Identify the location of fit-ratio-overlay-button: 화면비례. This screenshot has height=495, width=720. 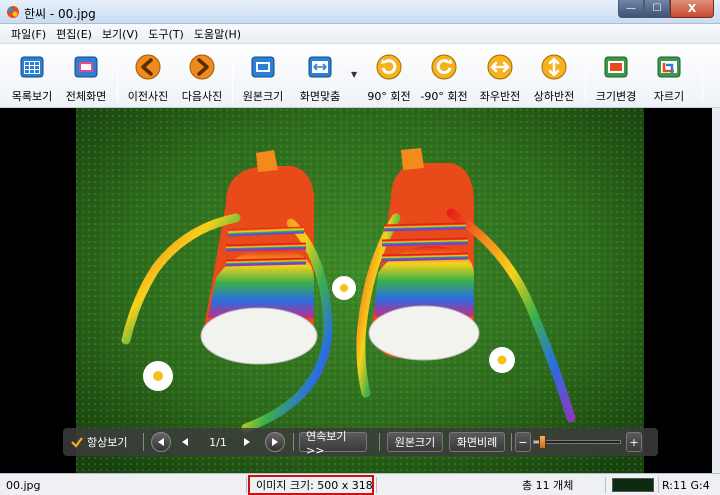
(477, 442).